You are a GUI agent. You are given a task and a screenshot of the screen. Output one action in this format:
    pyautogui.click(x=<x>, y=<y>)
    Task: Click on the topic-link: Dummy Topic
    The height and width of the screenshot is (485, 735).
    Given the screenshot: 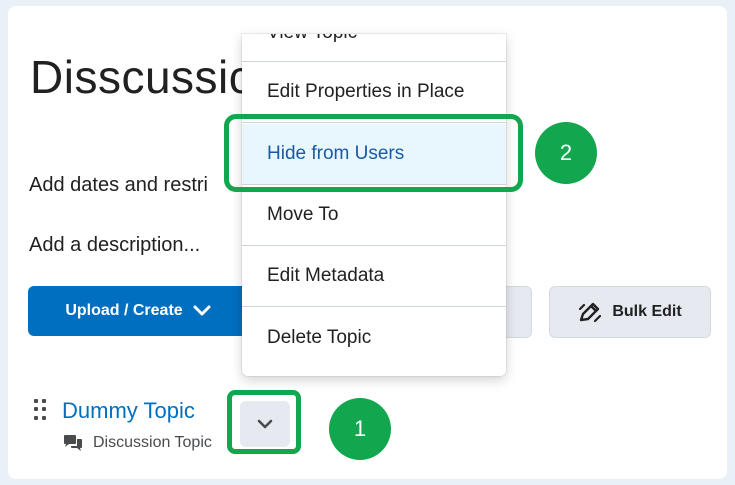 What is the action you would take?
    pyautogui.click(x=128, y=411)
    